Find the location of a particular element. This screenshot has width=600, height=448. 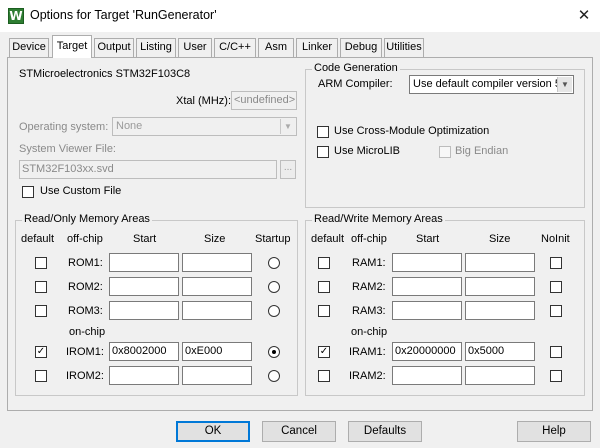

ram1-start-input is located at coordinates (427, 262).